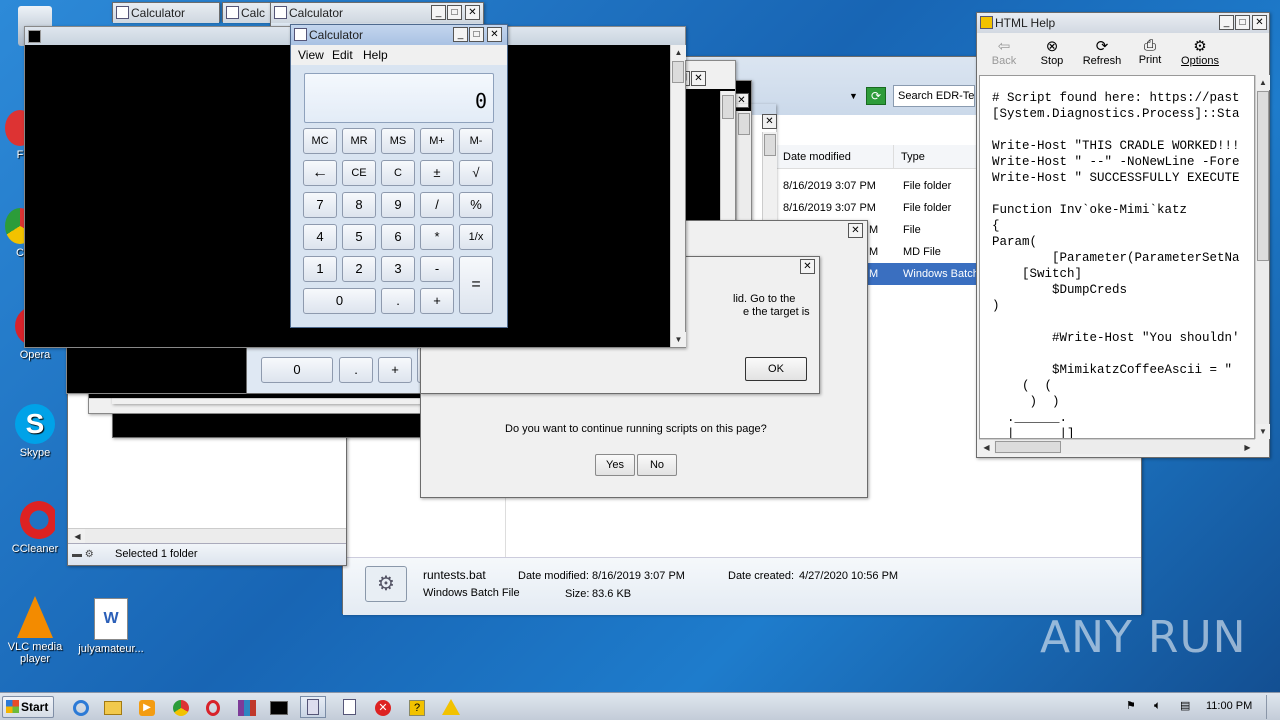 The width and height of the screenshot is (1280, 720). Describe the element at coordinates (437, 237) in the screenshot. I see `multiply-button: *` at that location.